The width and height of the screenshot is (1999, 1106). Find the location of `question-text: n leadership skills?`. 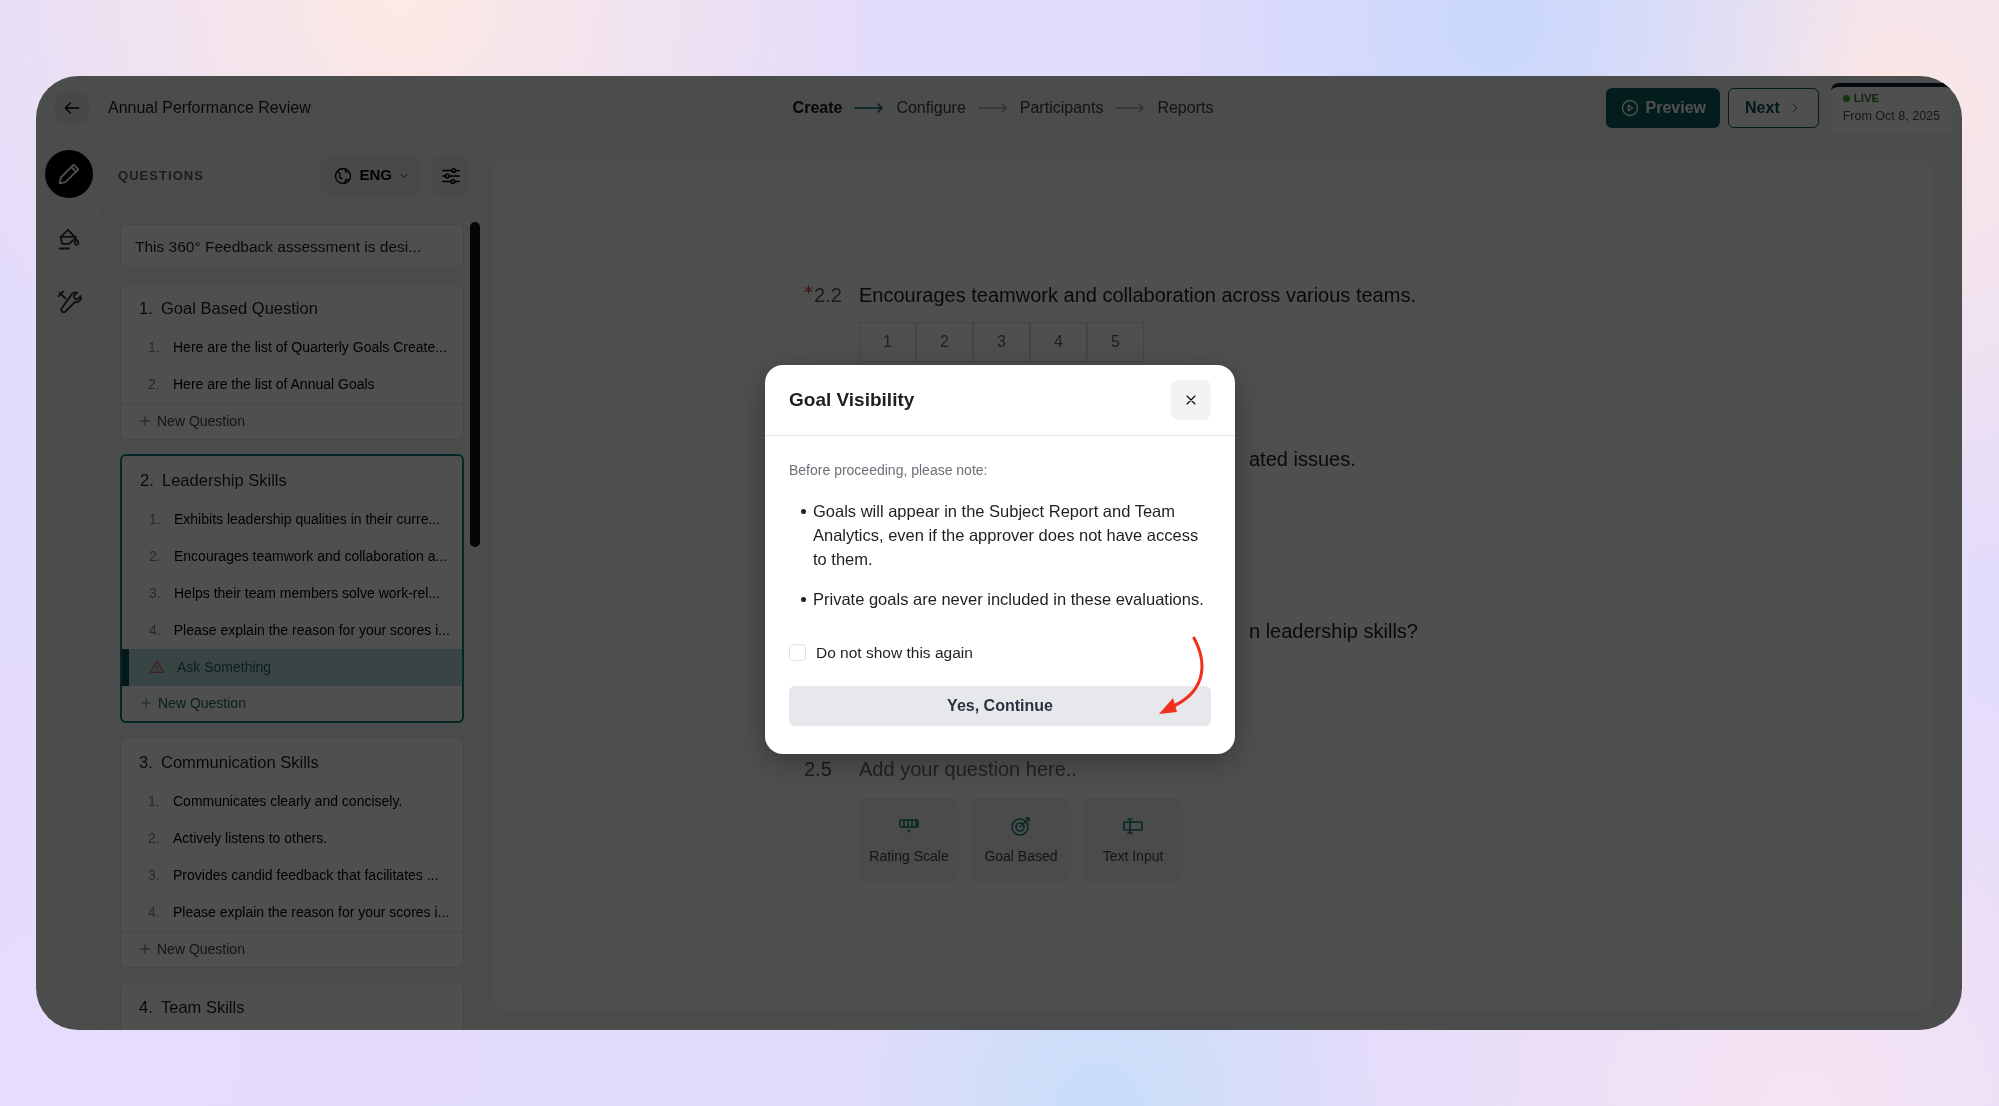

question-text: n leadership skills? is located at coordinates (1333, 631).